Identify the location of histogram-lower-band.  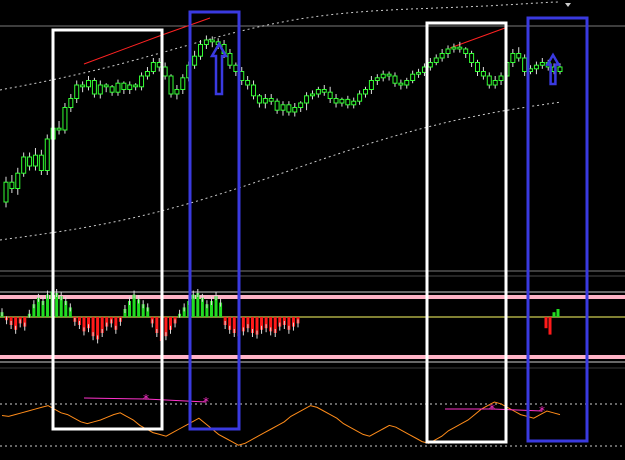
(312, 357).